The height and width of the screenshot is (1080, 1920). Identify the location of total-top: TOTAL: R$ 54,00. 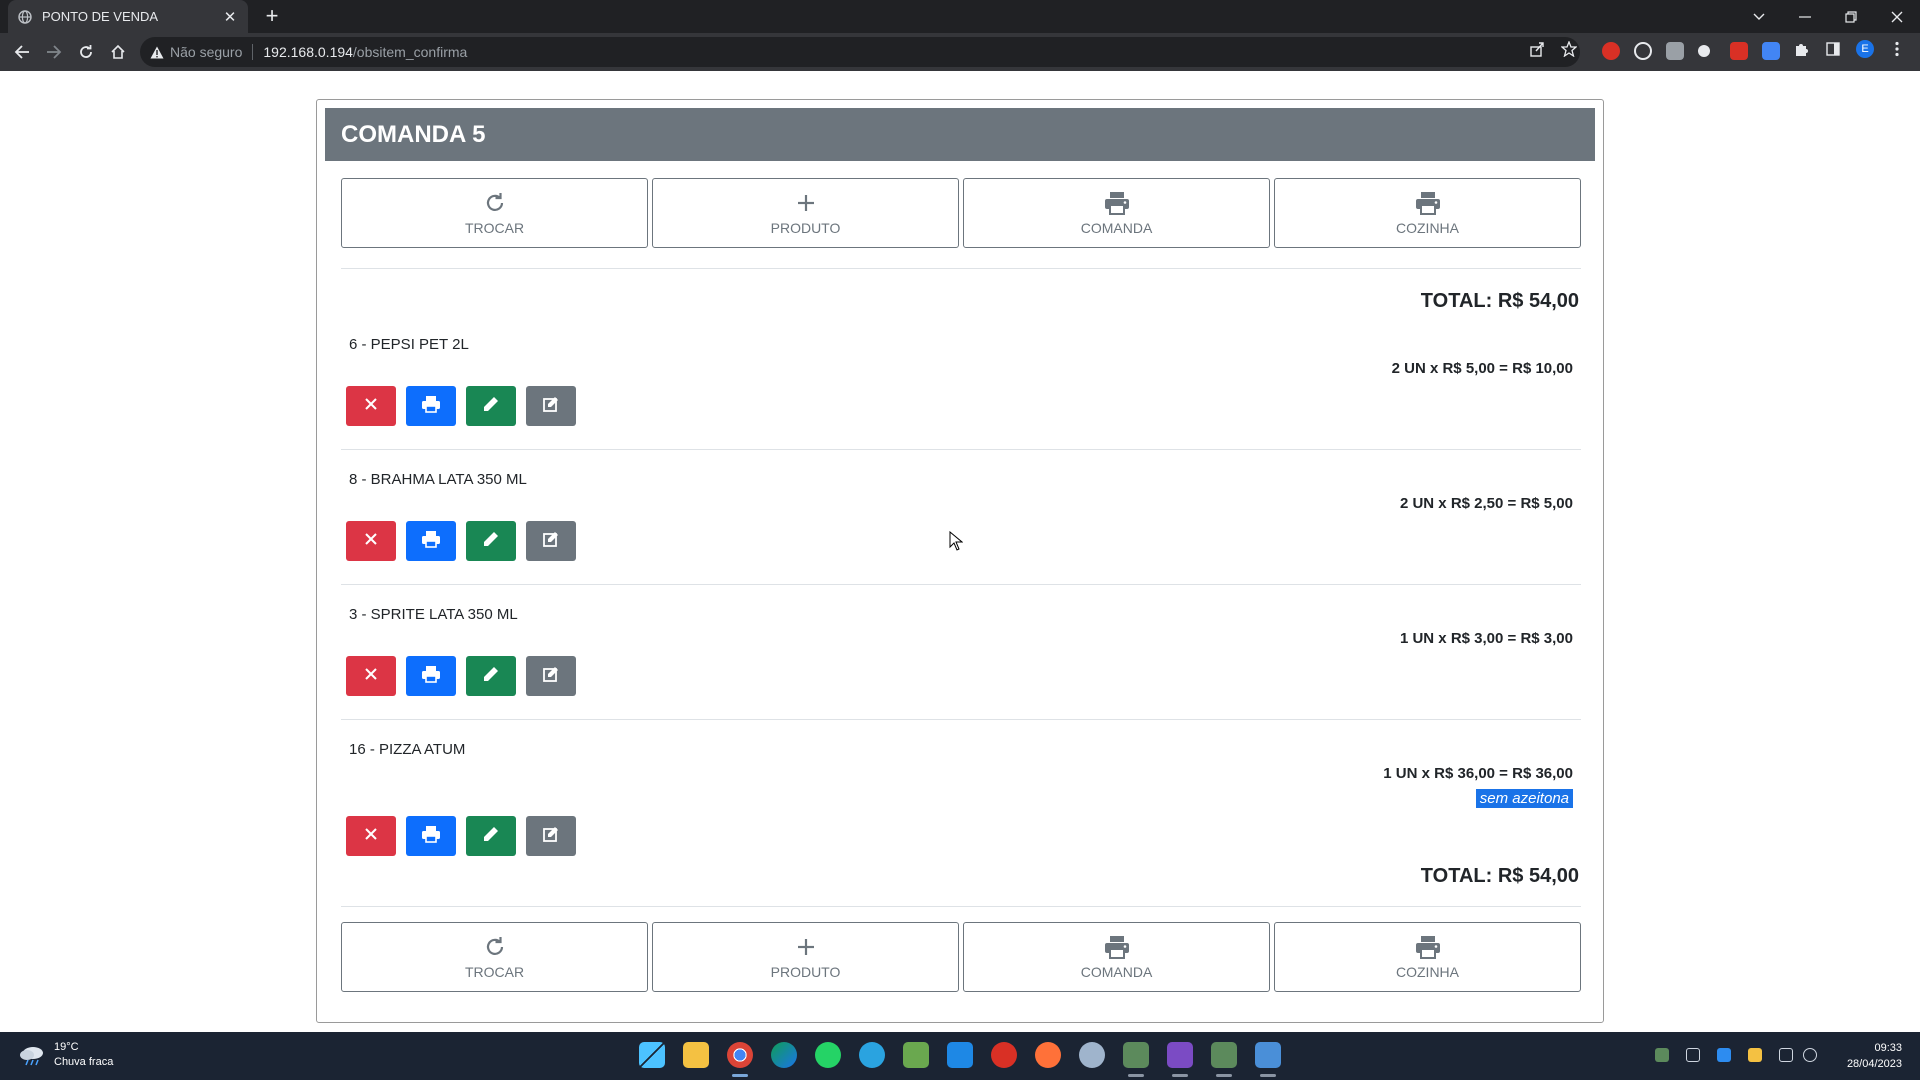
(1499, 301).